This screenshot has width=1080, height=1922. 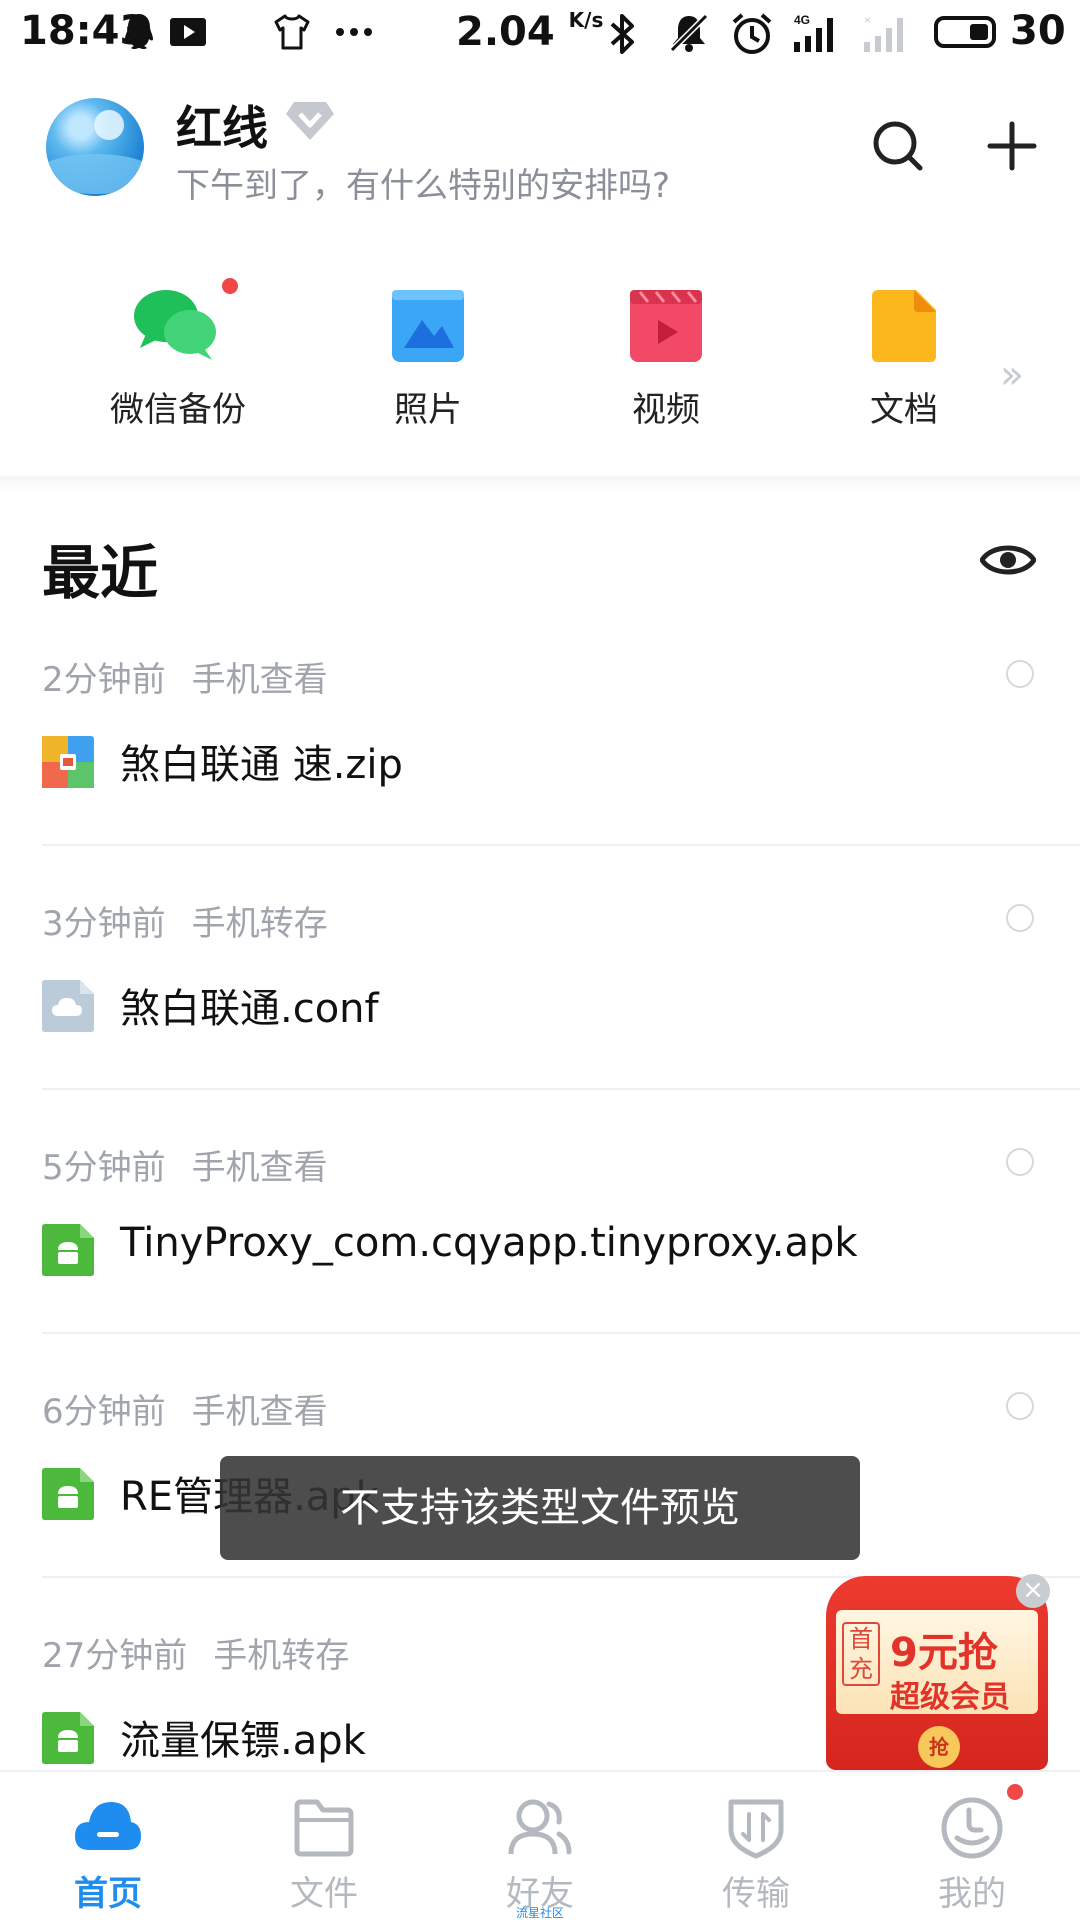 What do you see at coordinates (185, 1412) in the screenshot?
I see `item-meta: 6分钟前 手机查看` at bounding box center [185, 1412].